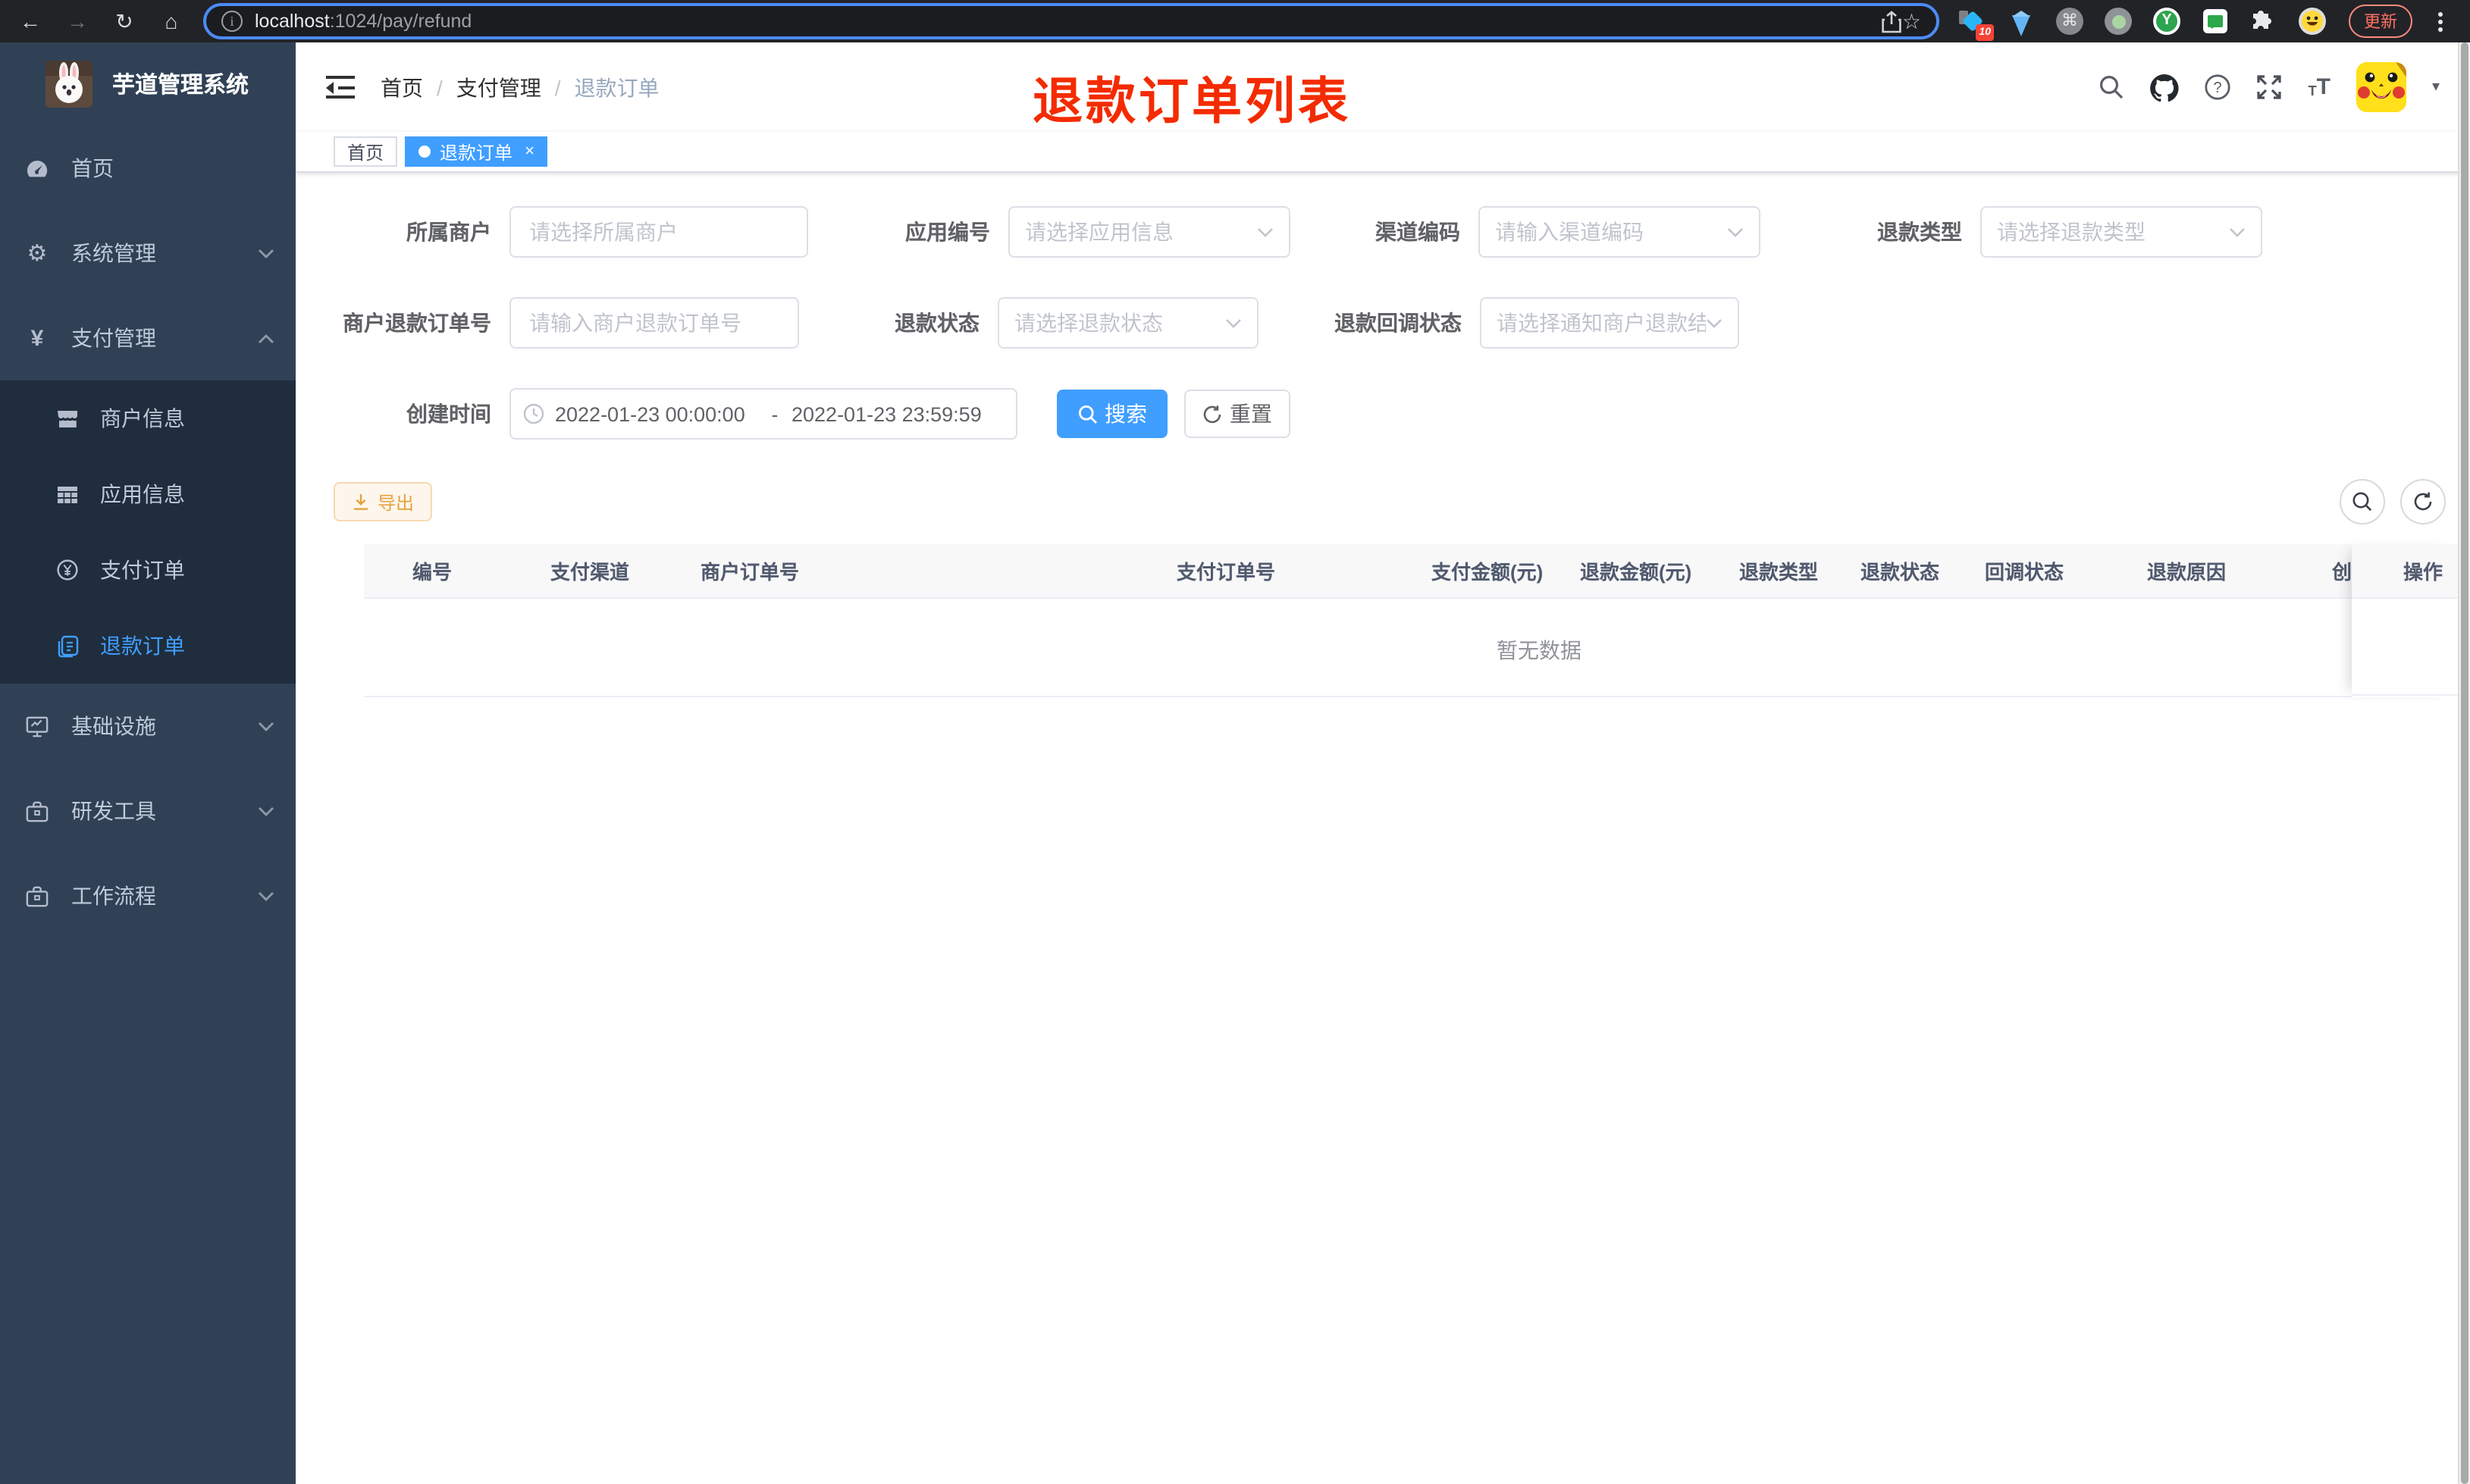  Describe the element at coordinates (2380, 22) in the screenshot. I see `browser-update-button: 更新` at that location.